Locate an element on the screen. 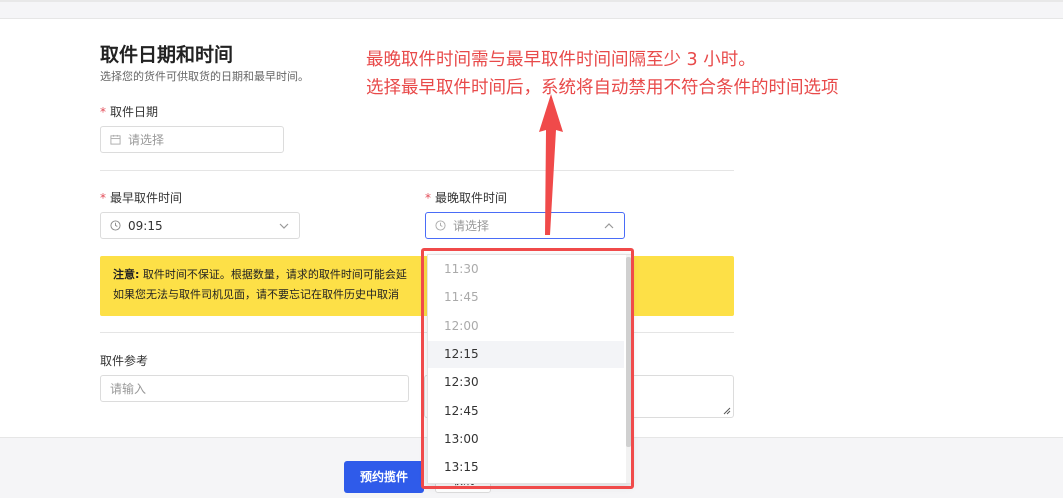  time-option: 12:15 is located at coordinates (526, 354).